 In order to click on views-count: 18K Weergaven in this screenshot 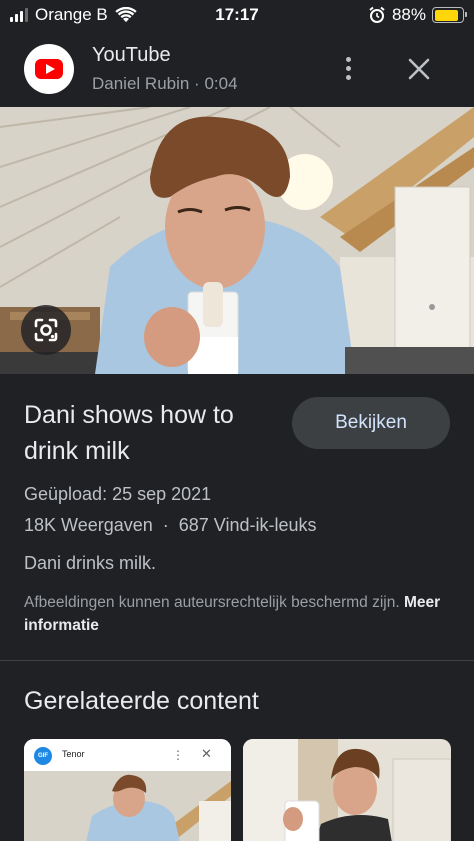, I will do `click(88, 525)`.